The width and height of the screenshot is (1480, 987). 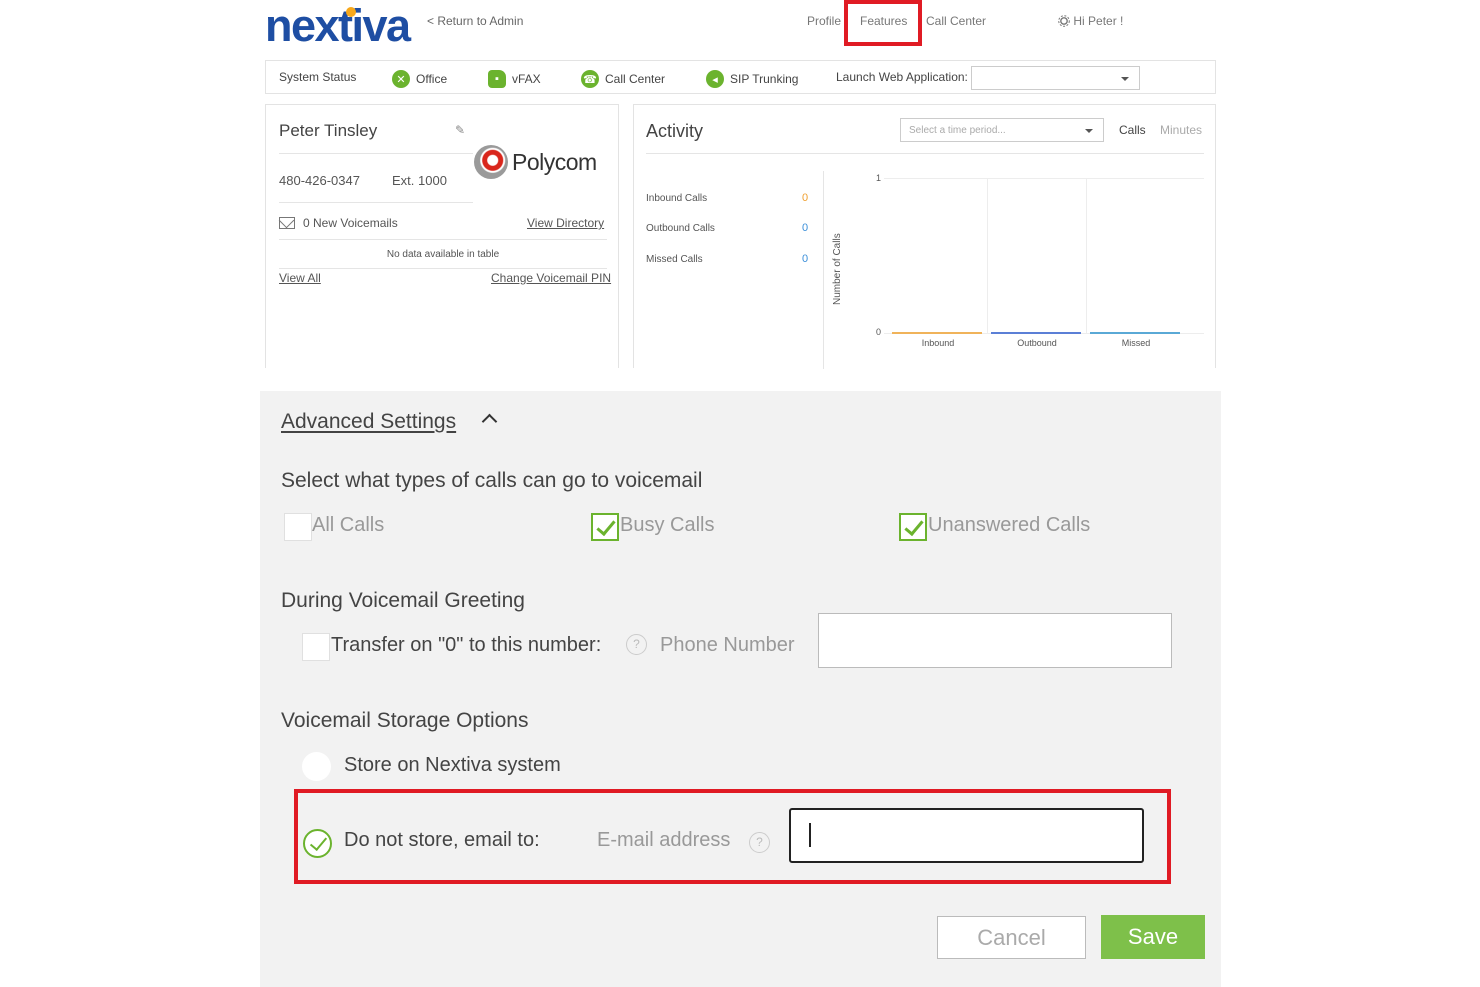 I want to click on bar-inbound, so click(x=937, y=333).